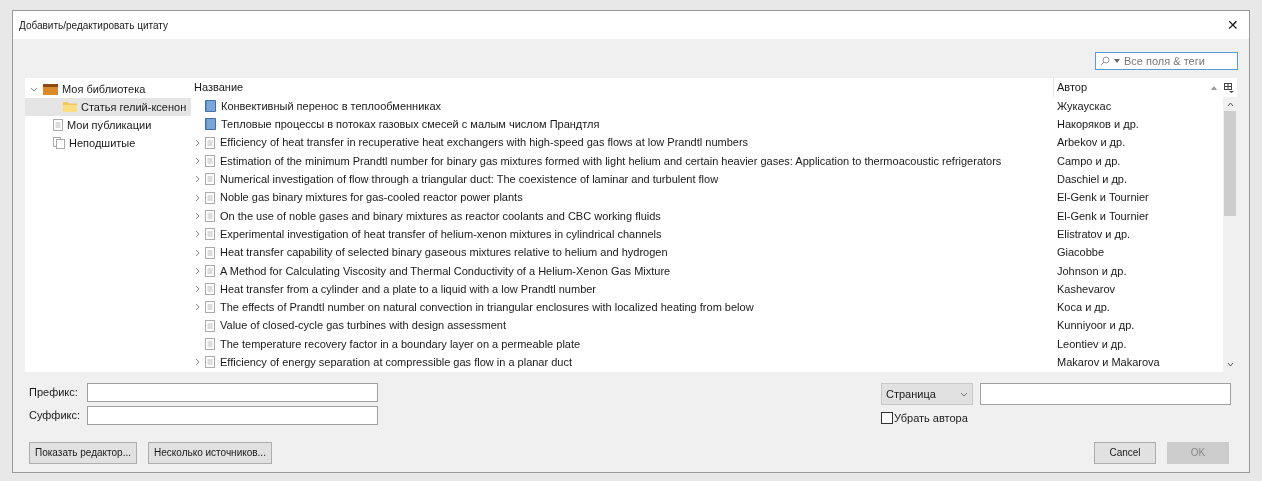  I want to click on checkbox, so click(887, 418).